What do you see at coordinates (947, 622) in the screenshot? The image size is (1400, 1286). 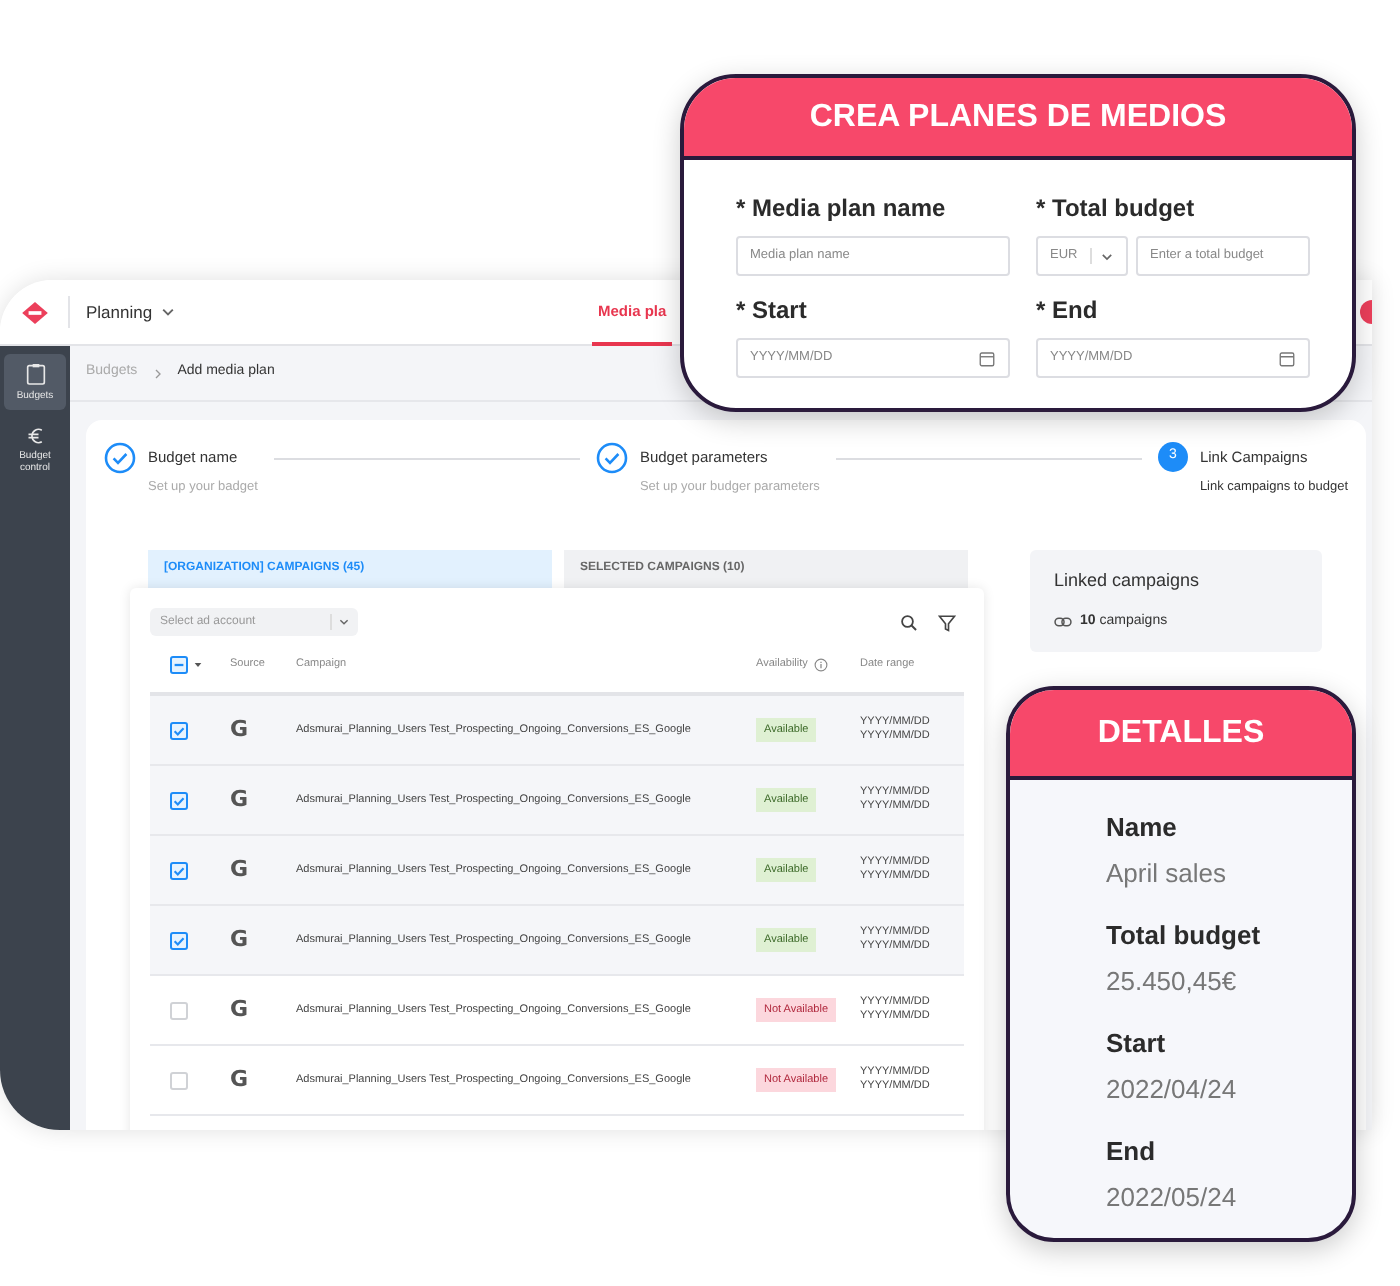 I see `filter-icon` at bounding box center [947, 622].